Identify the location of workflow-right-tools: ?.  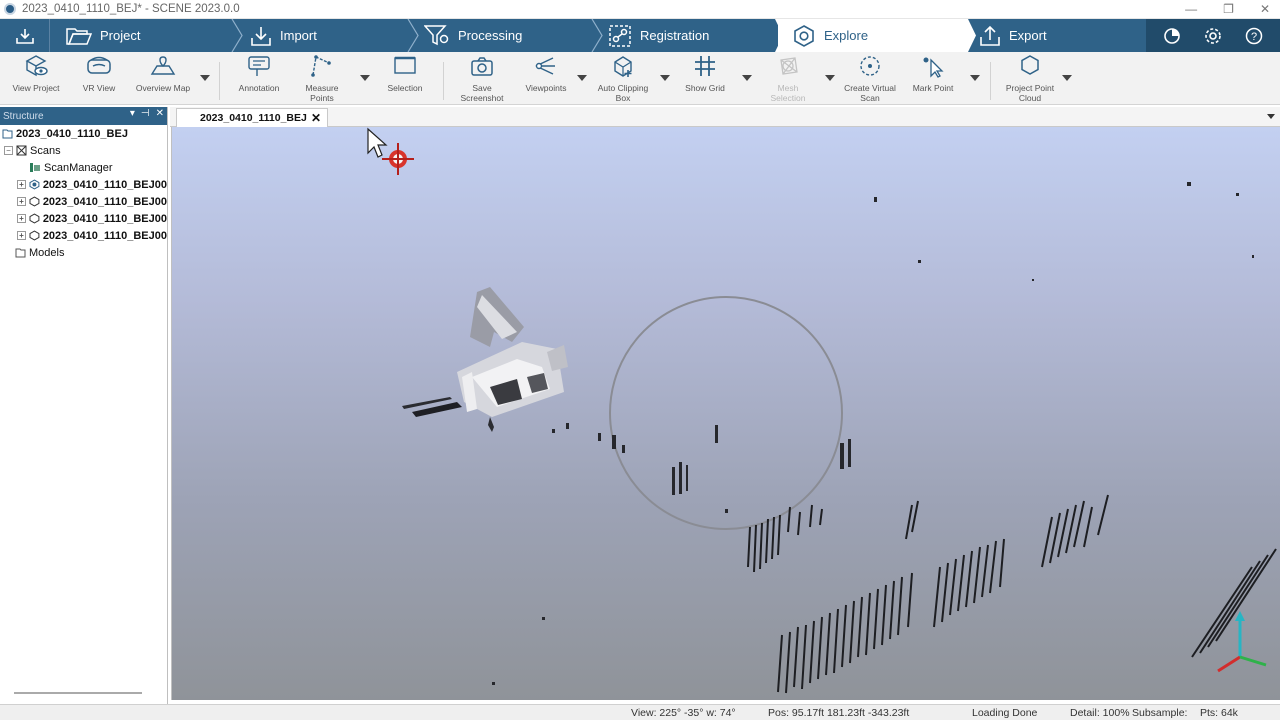
(1213, 35).